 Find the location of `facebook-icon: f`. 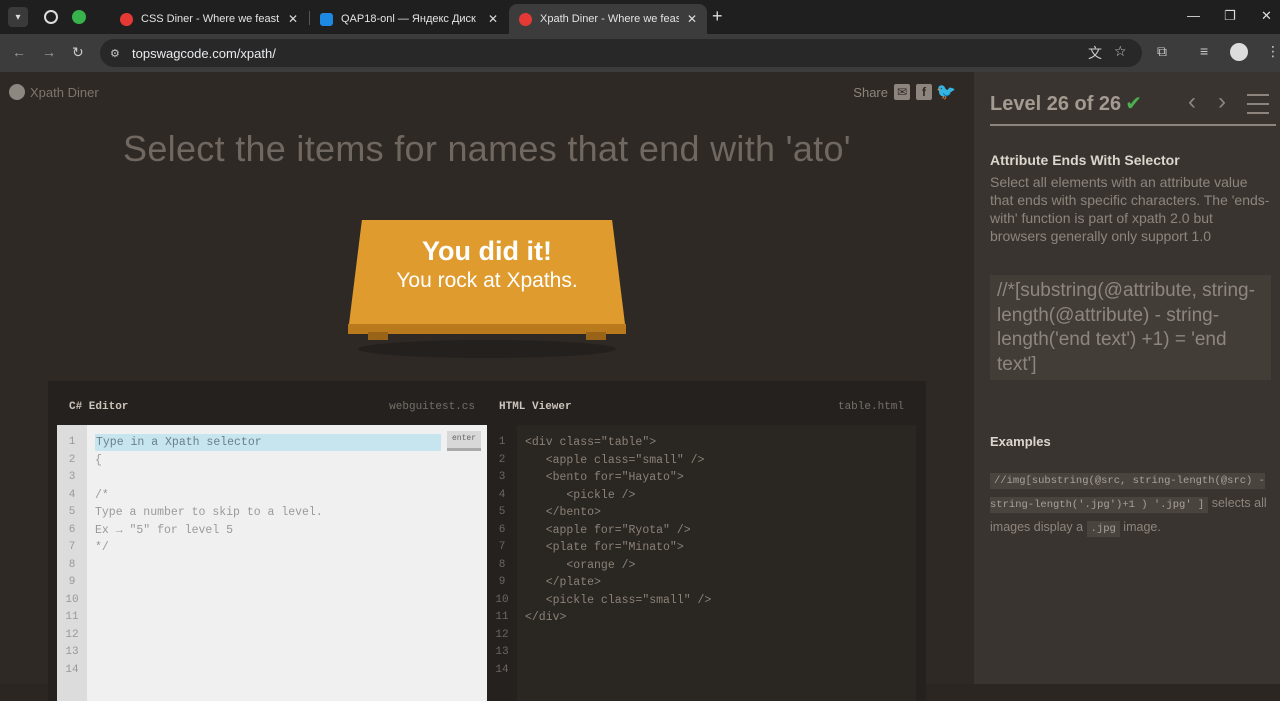

facebook-icon: f is located at coordinates (924, 92).